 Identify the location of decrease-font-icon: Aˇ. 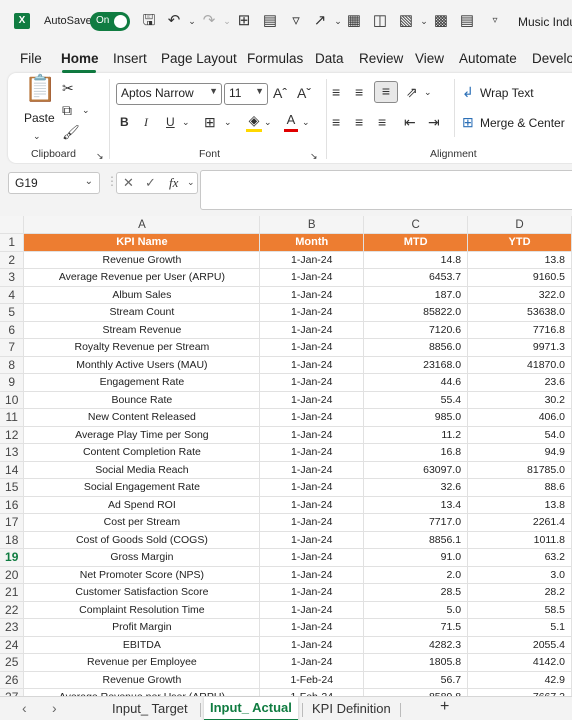
(304, 93).